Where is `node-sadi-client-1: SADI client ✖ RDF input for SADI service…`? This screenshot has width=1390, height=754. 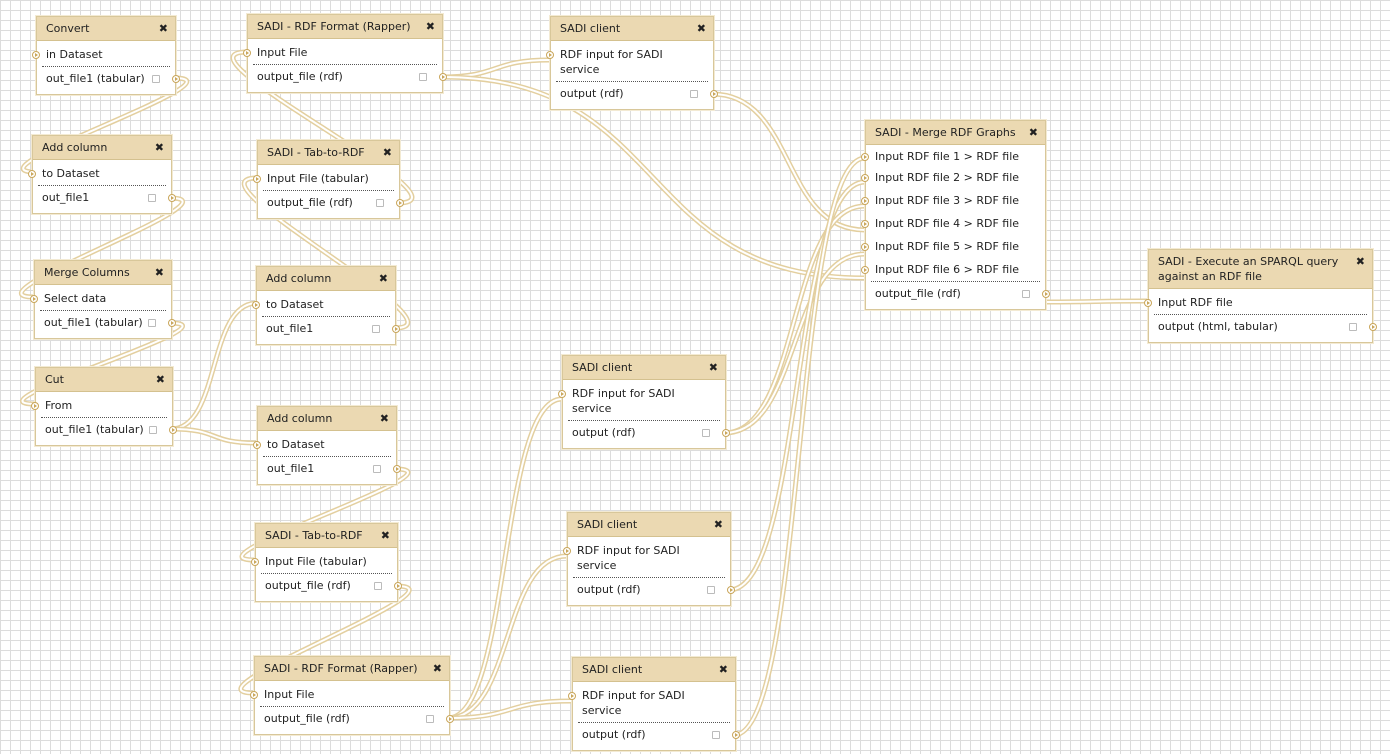
node-sadi-client-1: SADI client ✖ RDF input for SADI service… is located at coordinates (632, 63).